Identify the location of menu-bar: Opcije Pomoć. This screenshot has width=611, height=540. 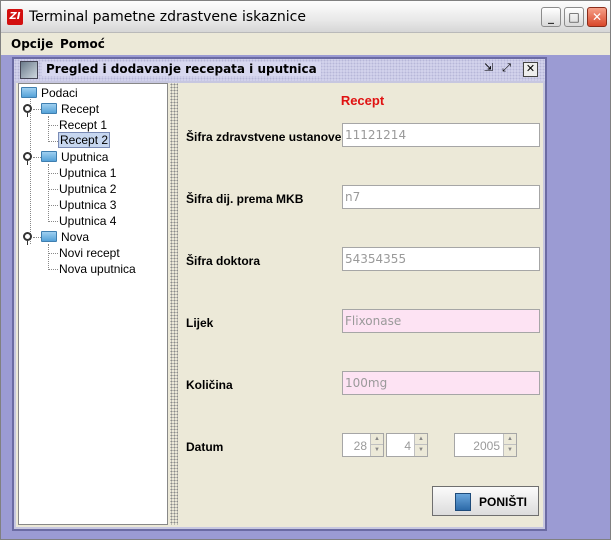
(305, 44).